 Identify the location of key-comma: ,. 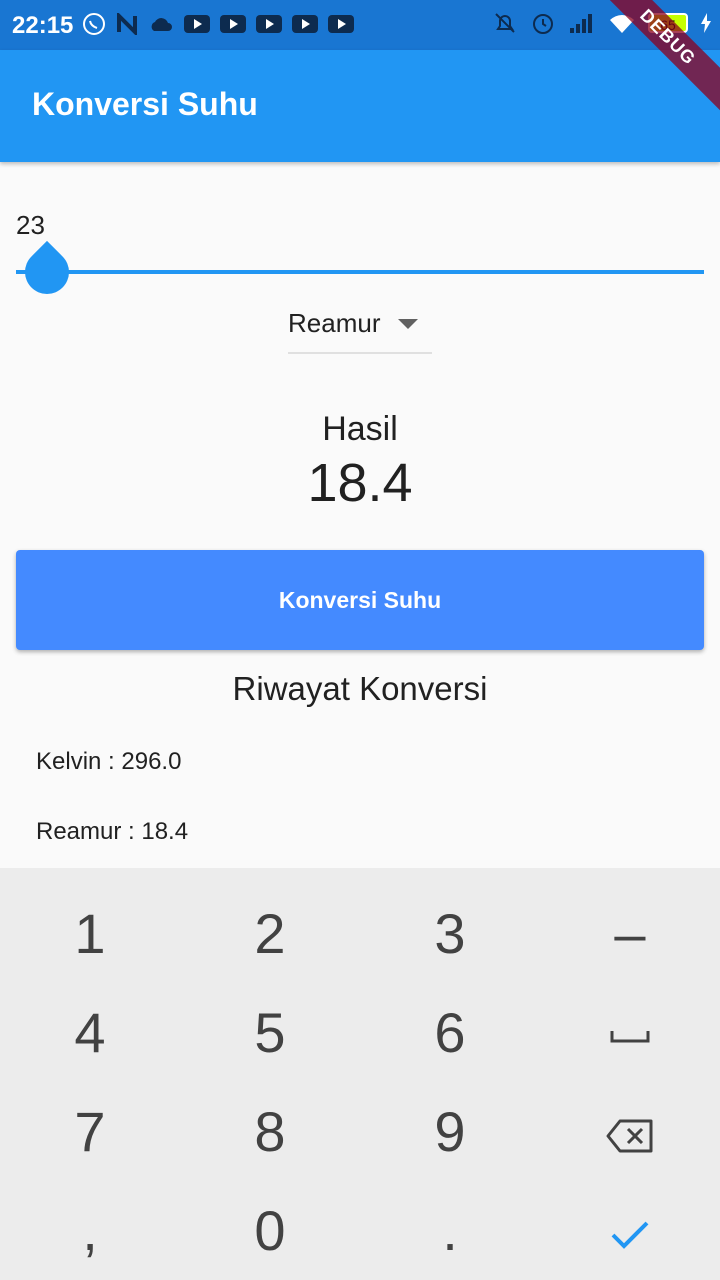
(90, 1230).